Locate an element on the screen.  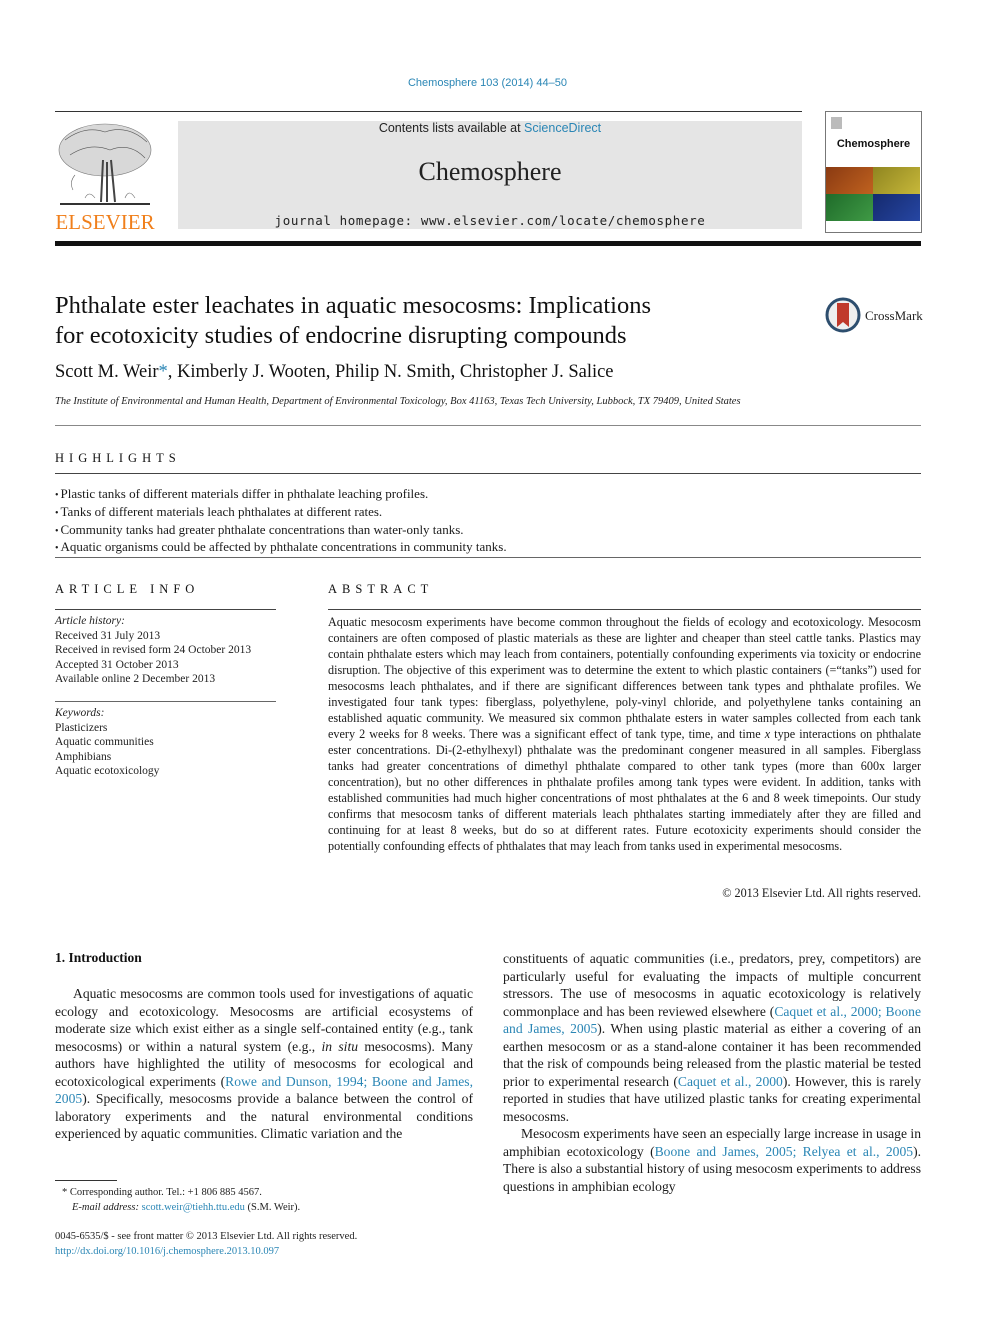
crossmark-button: CrossMark is located at coordinates (875, 316).